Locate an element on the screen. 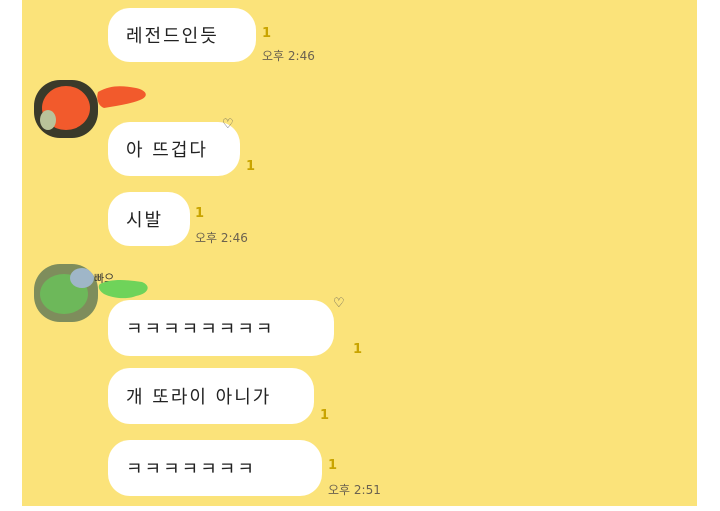 The image size is (720, 511). message-bubble: ㅋㅋㅋㅋㅋㅋㅋ is located at coordinates (215, 468).